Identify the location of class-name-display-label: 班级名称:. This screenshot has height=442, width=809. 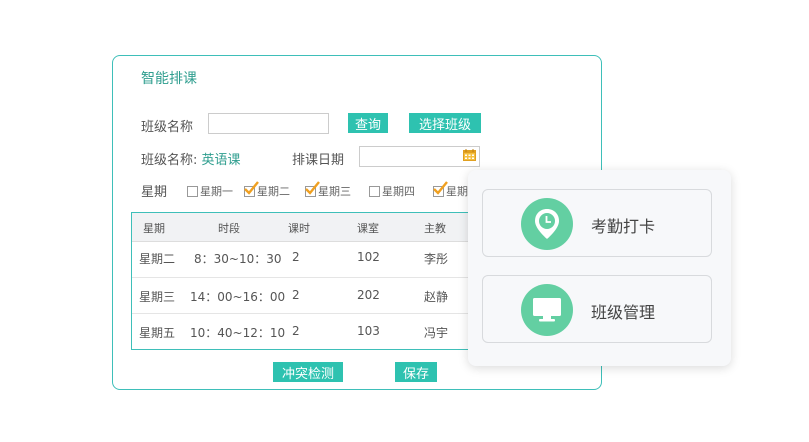
(169, 160).